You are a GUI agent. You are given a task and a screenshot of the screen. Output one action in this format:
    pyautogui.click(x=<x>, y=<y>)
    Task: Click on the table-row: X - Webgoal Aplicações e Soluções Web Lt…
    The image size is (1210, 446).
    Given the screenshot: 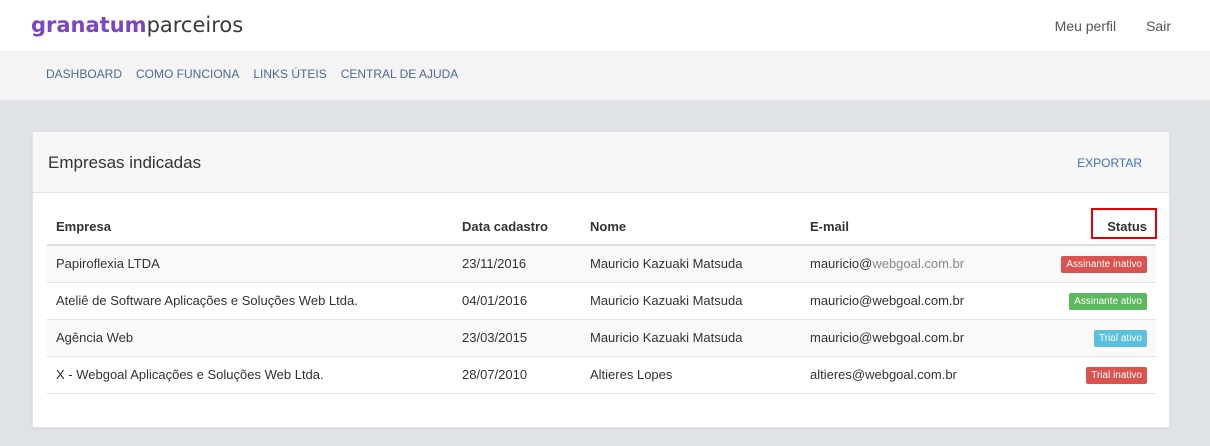 What is the action you would take?
    pyautogui.click(x=601, y=375)
    